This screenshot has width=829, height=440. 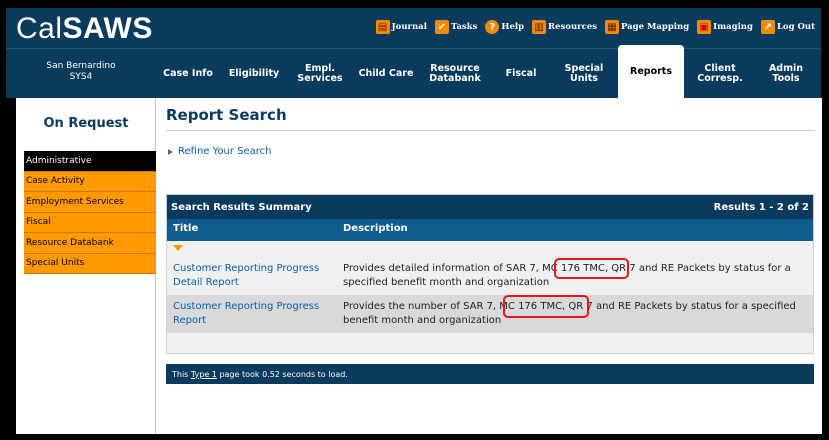 I want to click on resources-icon: ▥, so click(x=539, y=27).